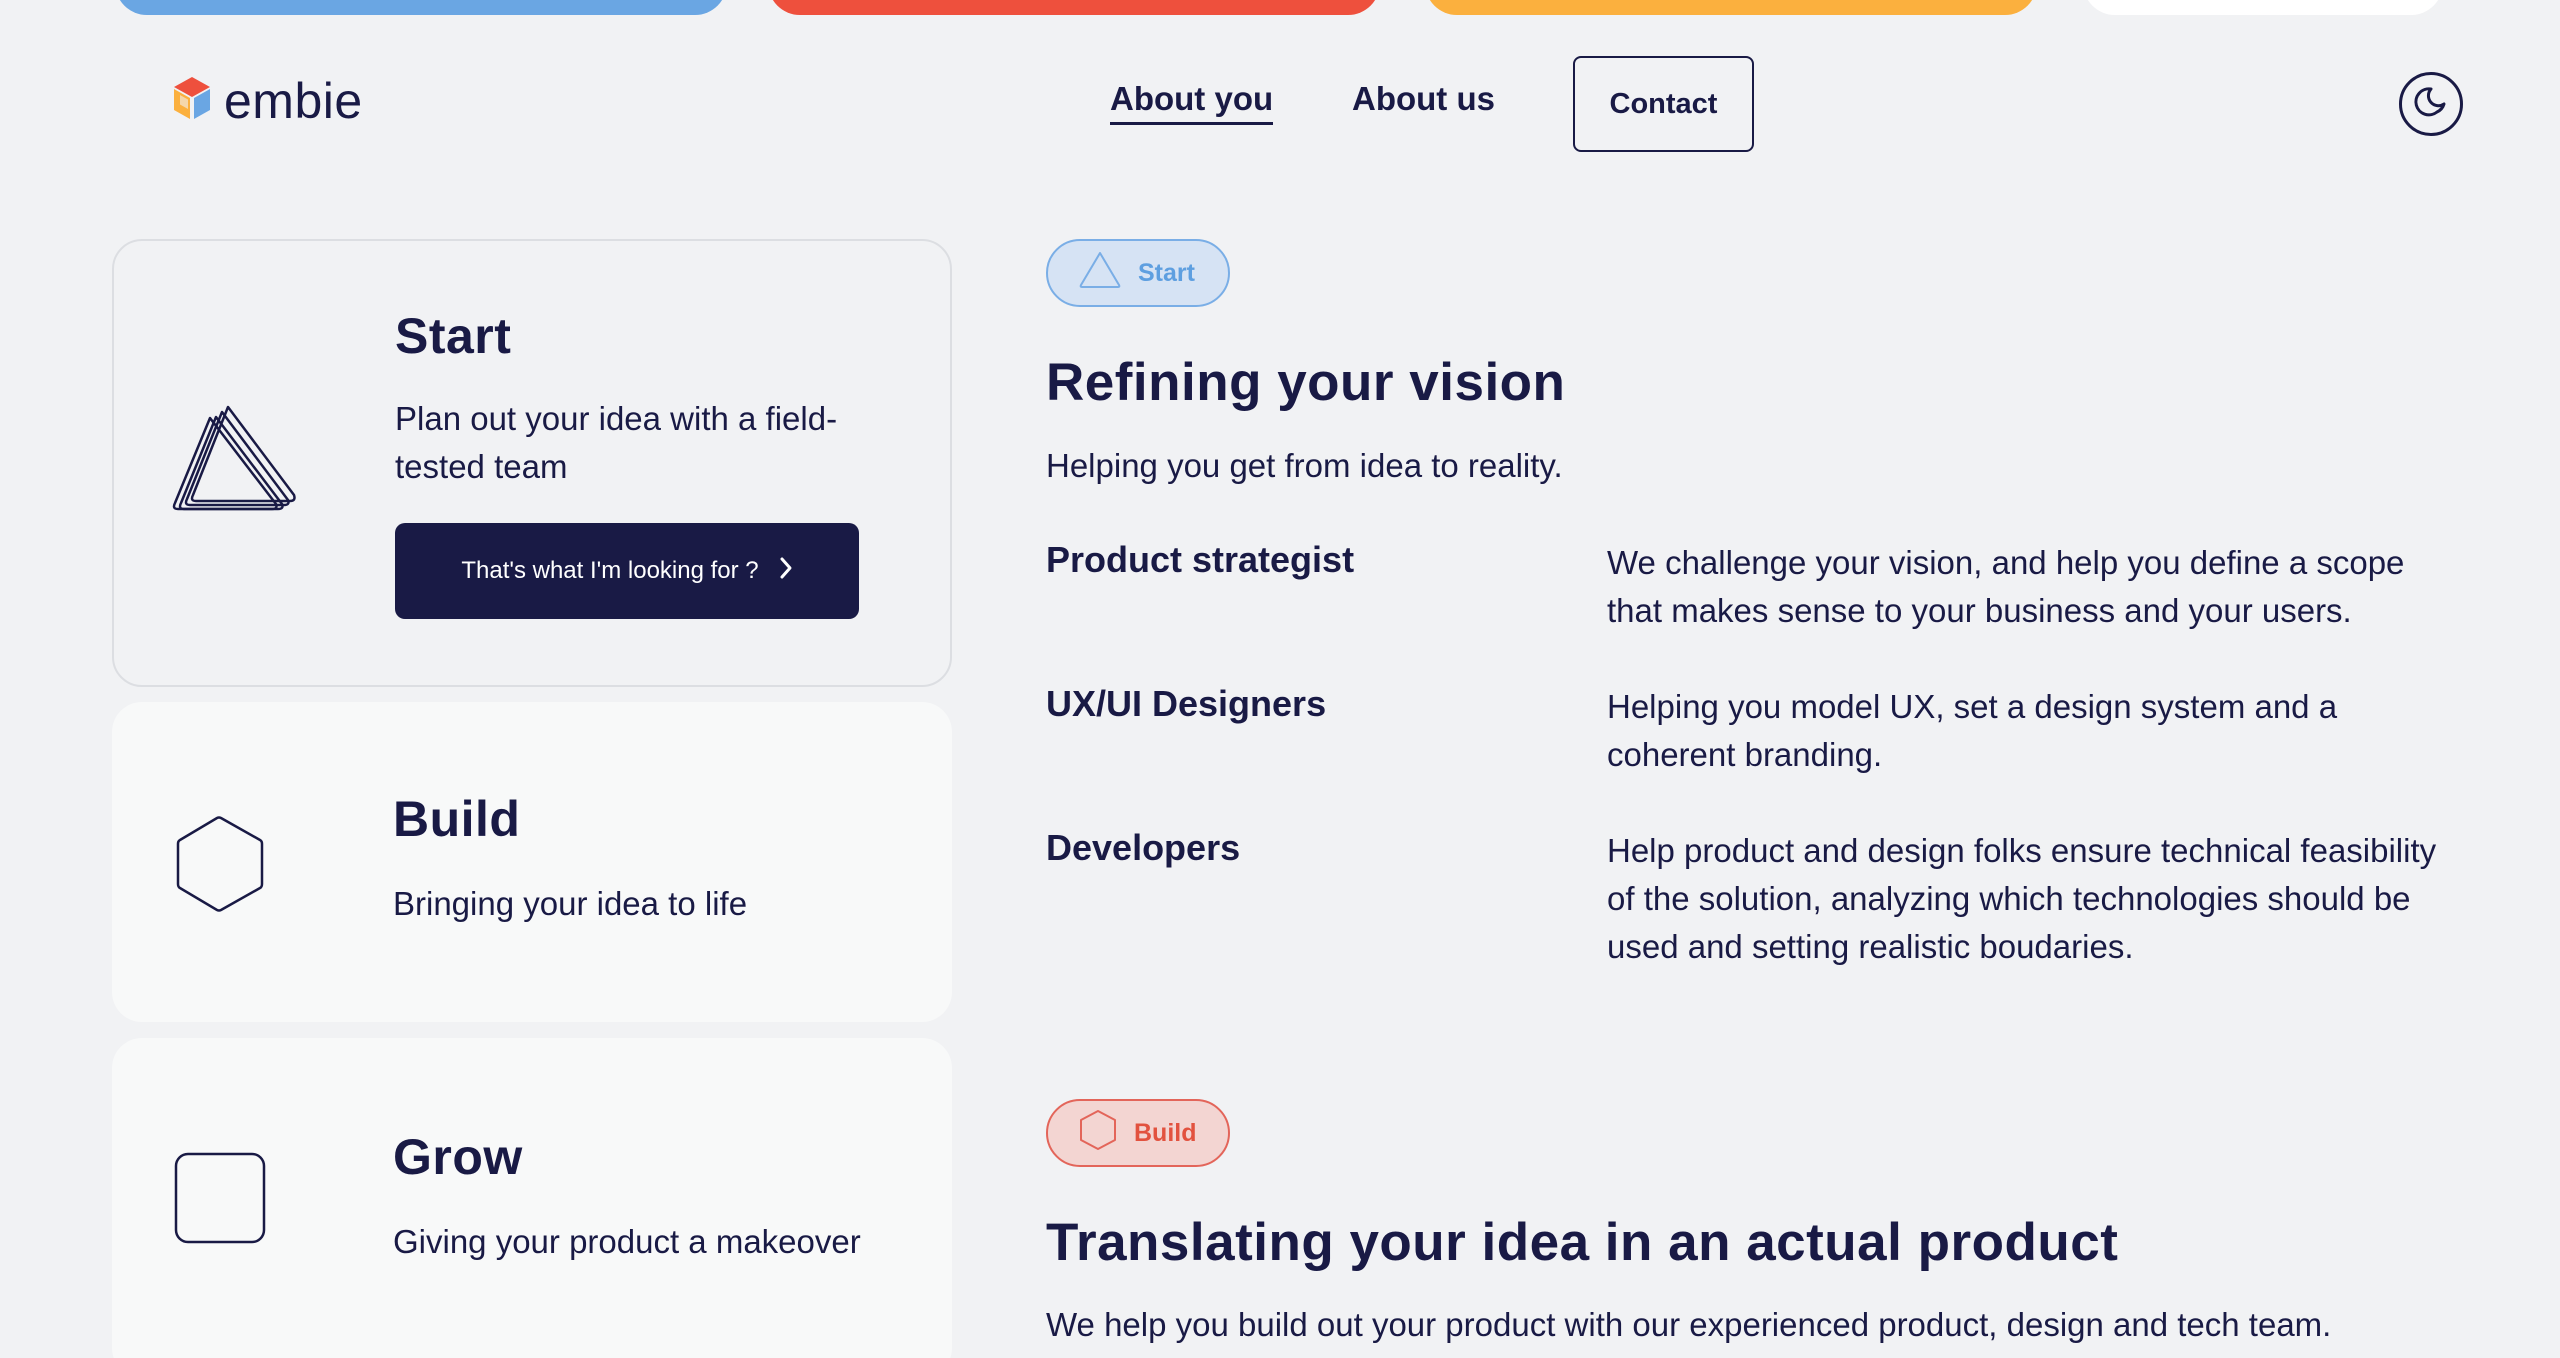 The width and height of the screenshot is (2560, 1358). Describe the element at coordinates (1306, 382) in the screenshot. I see `section-title: Refining your vision` at that location.